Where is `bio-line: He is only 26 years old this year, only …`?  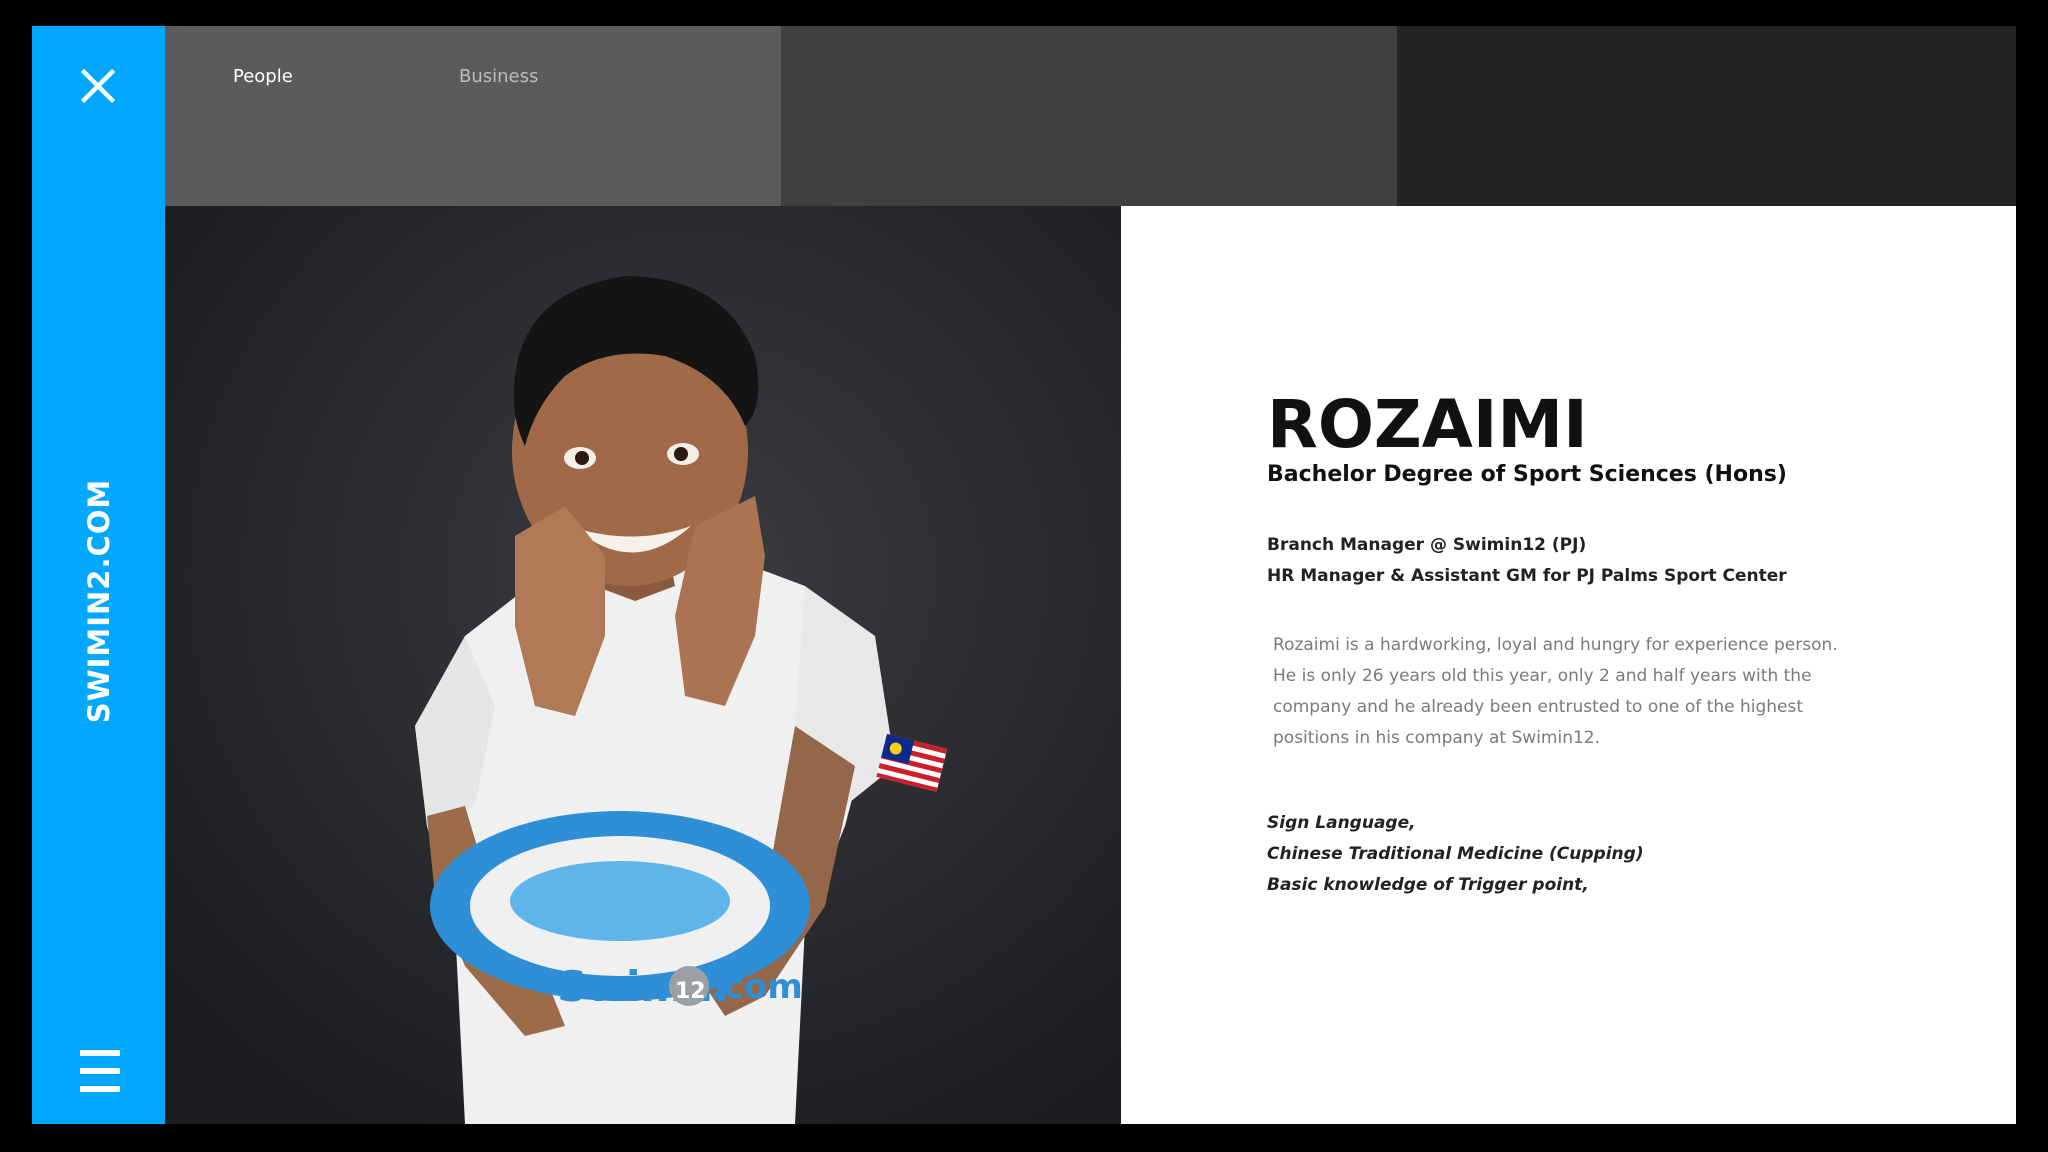
bio-line: He is only 26 years old this year, only … is located at coordinates (1542, 676).